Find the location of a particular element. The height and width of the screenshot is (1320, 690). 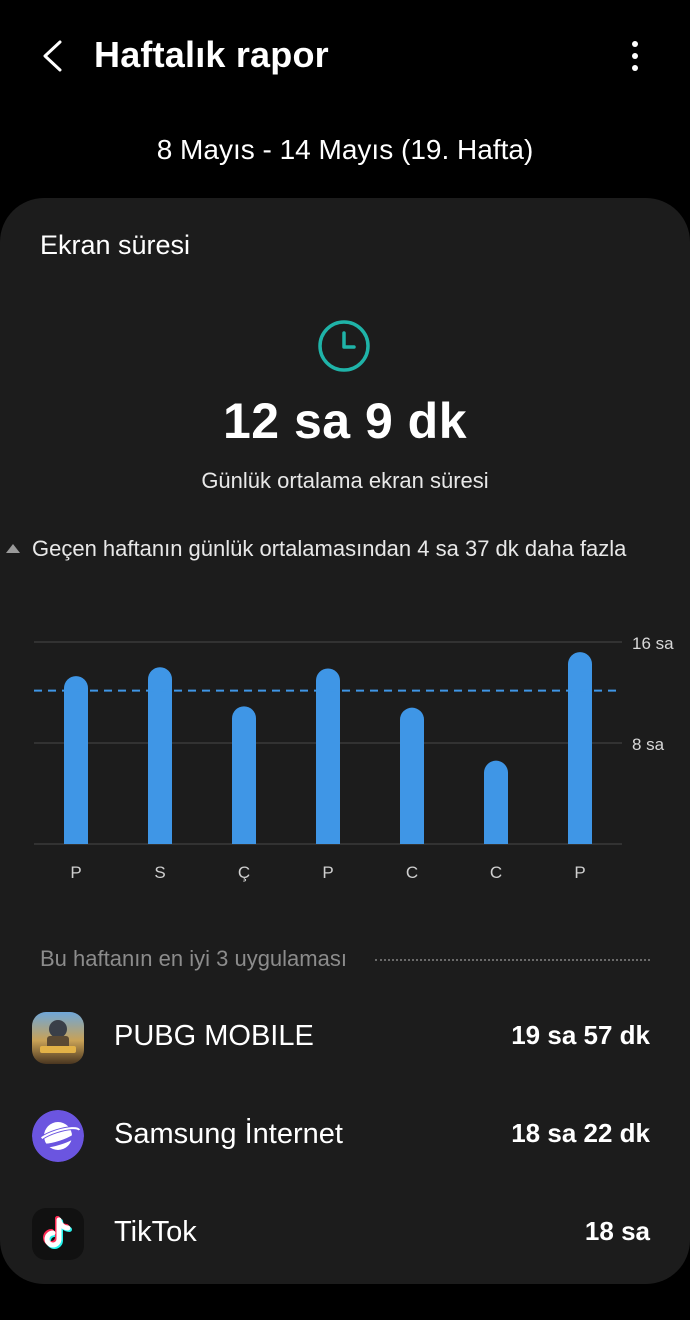

app-row-tiktok: TikTok 18 sa is located at coordinates (345, 1235).